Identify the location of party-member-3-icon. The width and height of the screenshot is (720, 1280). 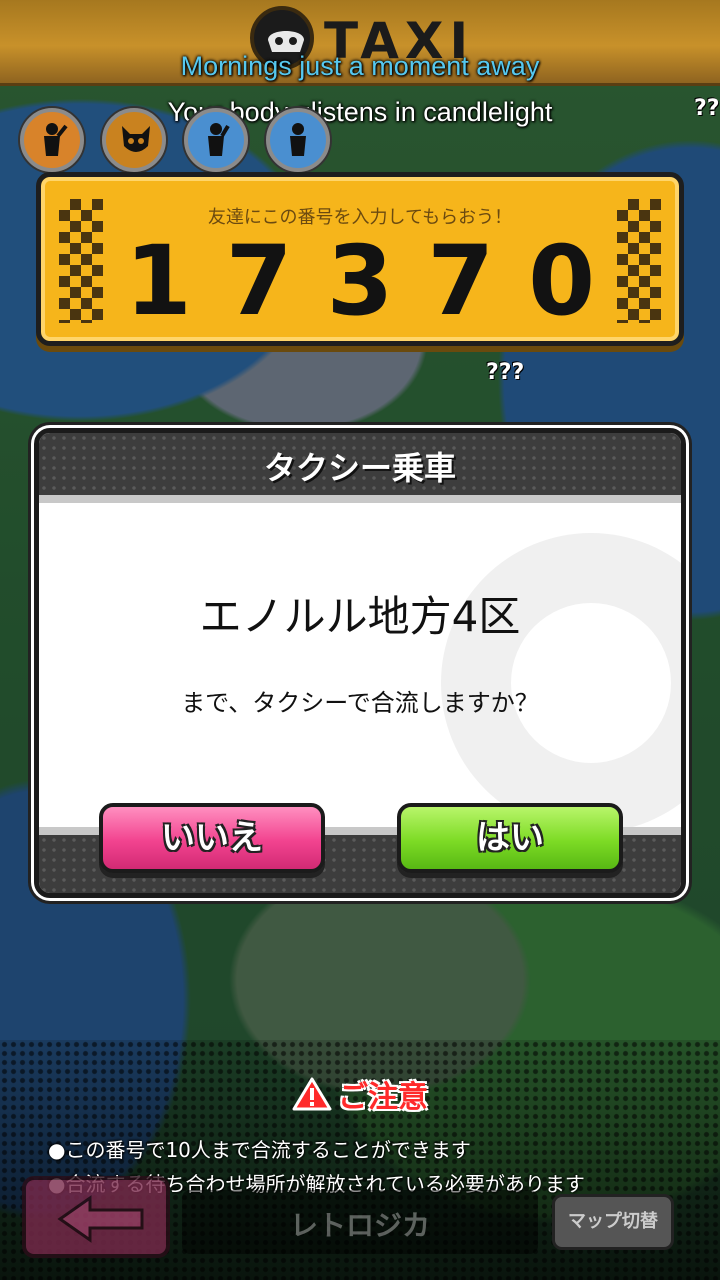
(216, 140).